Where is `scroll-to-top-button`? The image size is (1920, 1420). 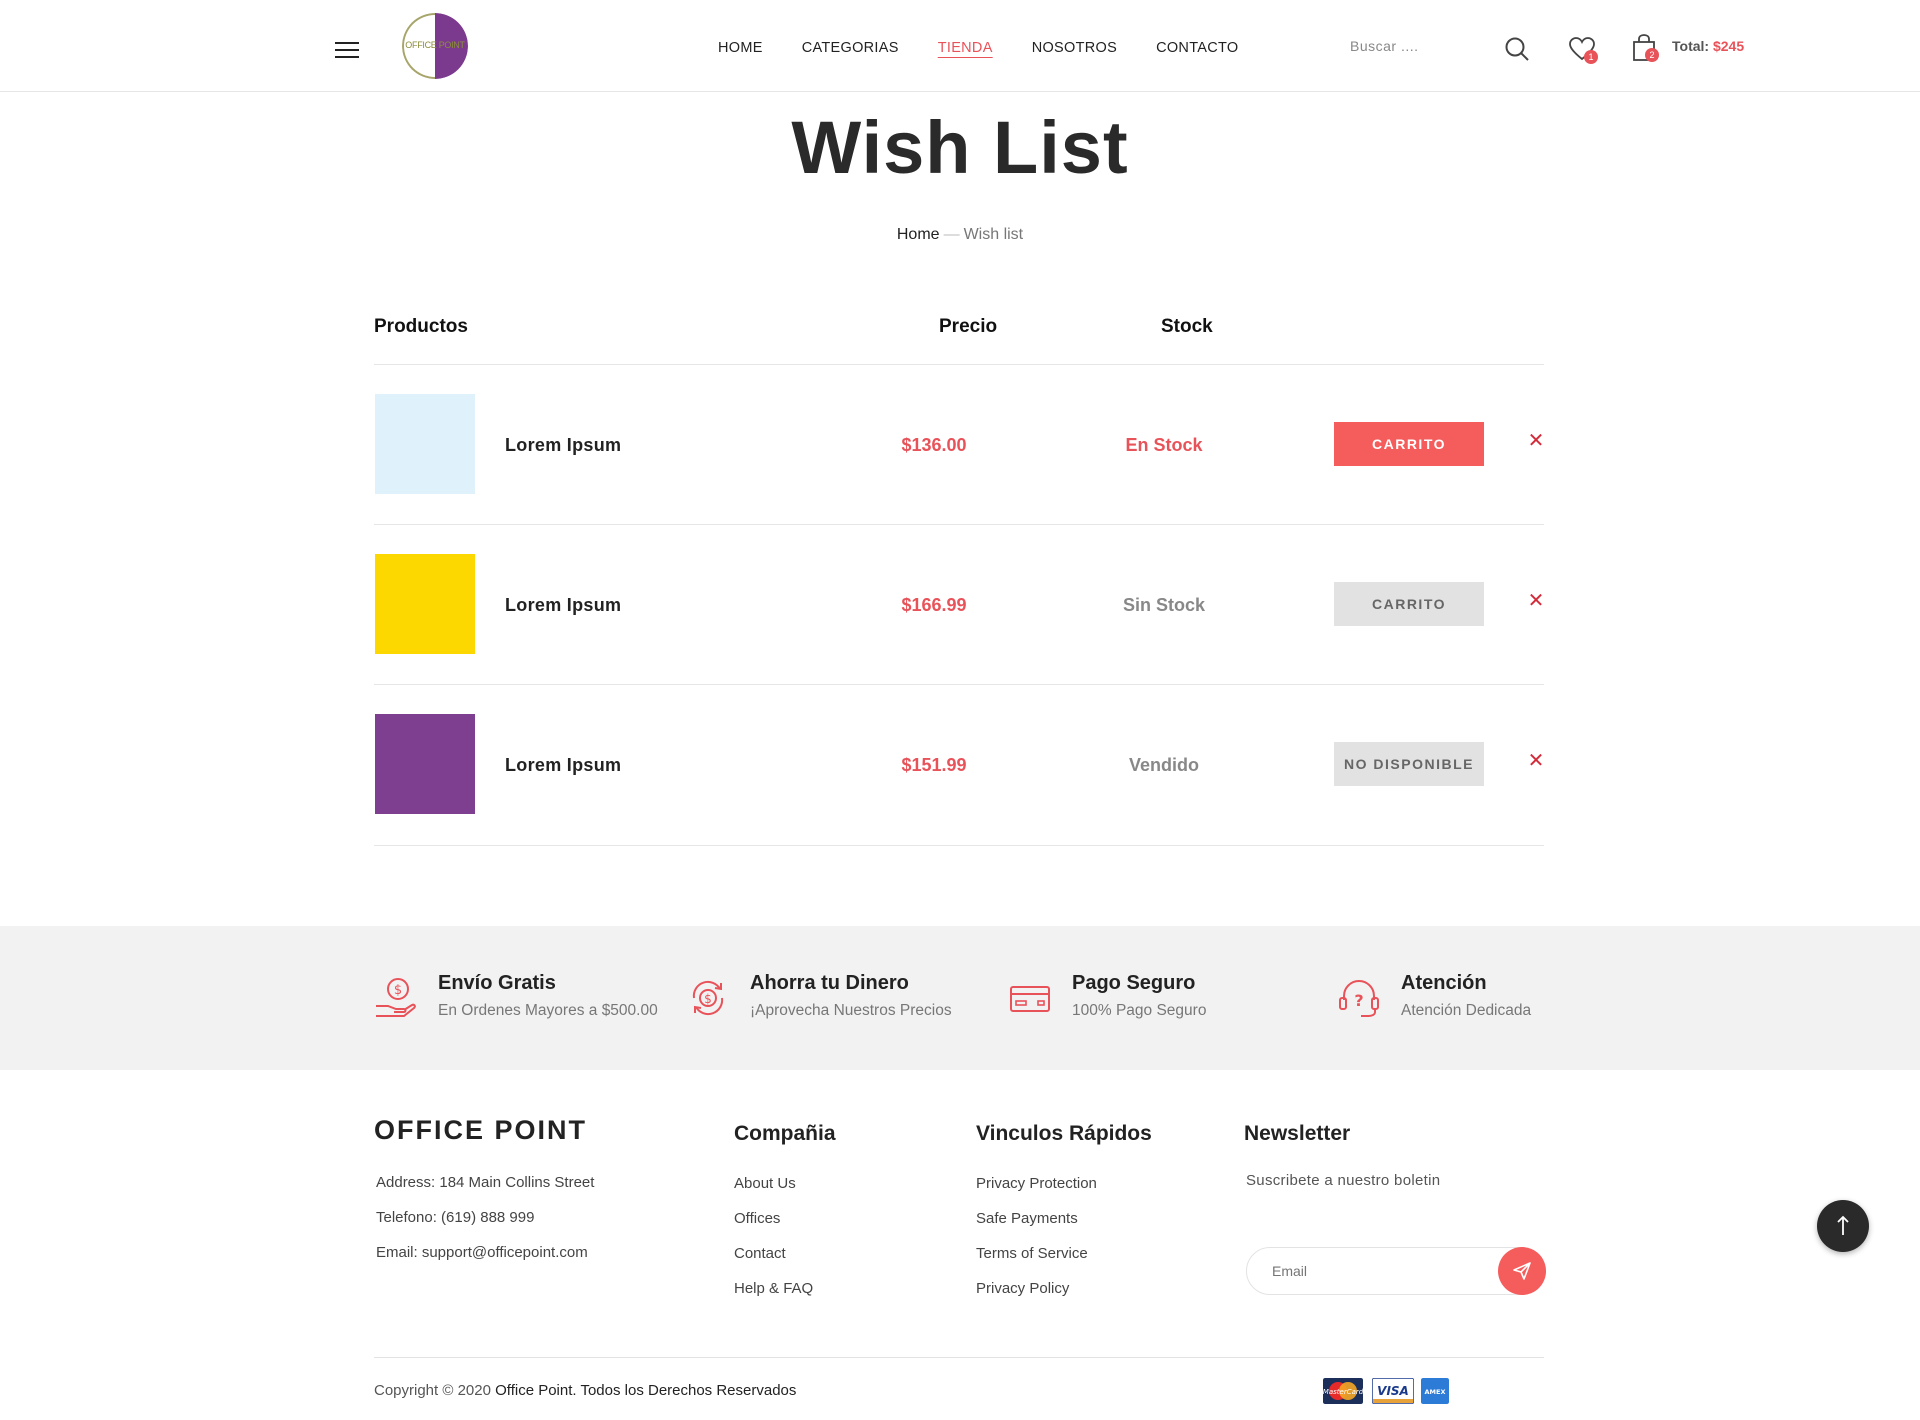 scroll-to-top-button is located at coordinates (1843, 1226).